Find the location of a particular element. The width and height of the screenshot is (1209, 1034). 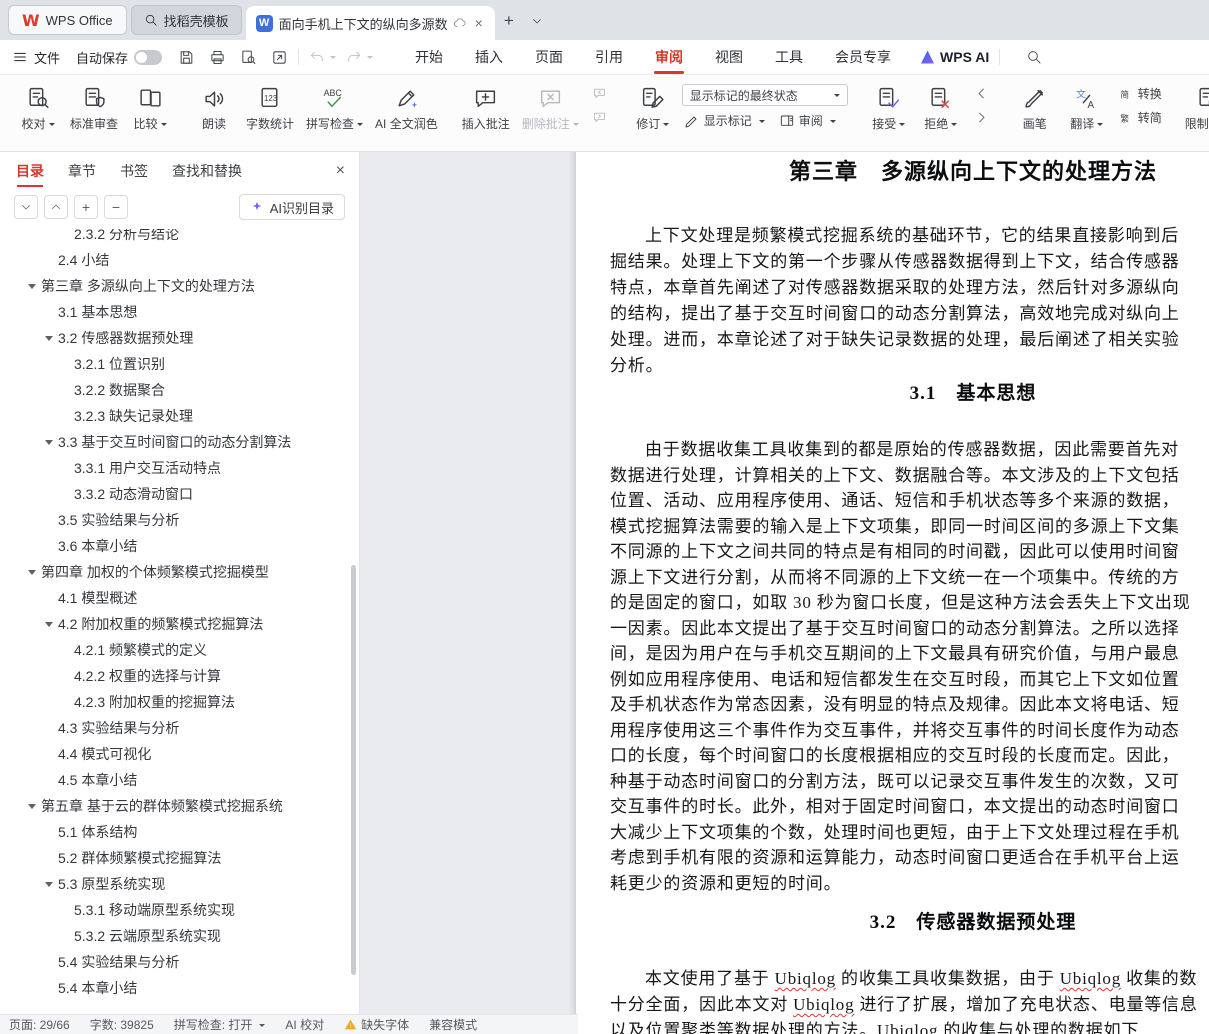

menu-tab-5: 审阅 is located at coordinates (669, 57).